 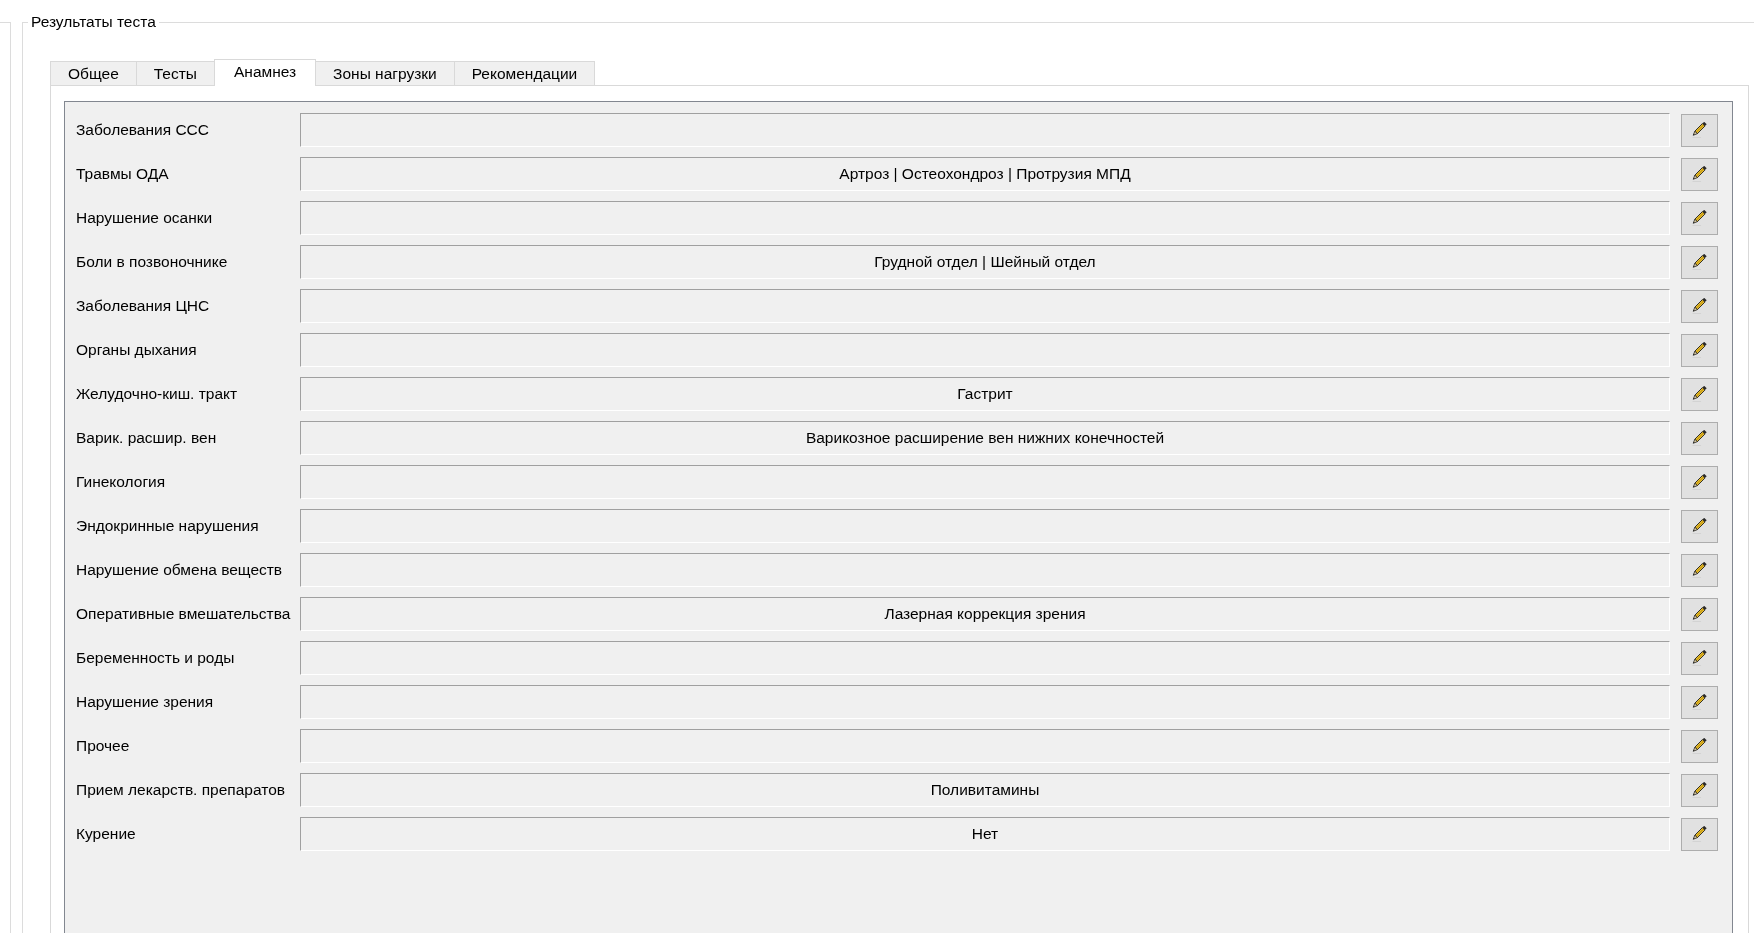 What do you see at coordinates (985, 174) in the screenshot?
I see `value-field: Артроз | Остеохондроз | Протрузия МПД` at bounding box center [985, 174].